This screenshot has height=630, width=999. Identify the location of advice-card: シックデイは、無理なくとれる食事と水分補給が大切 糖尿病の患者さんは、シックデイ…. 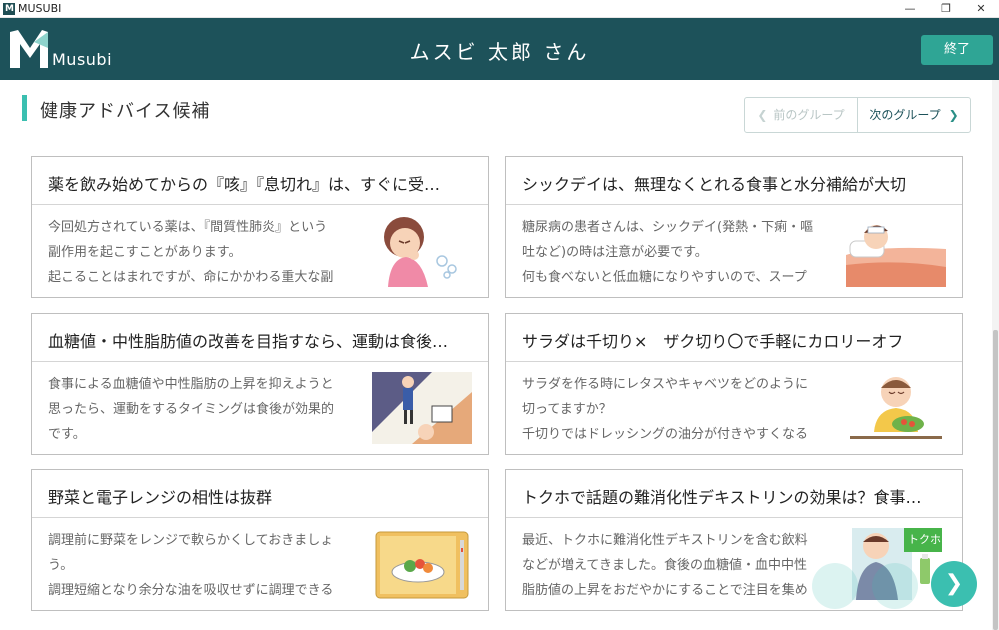
(734, 227).